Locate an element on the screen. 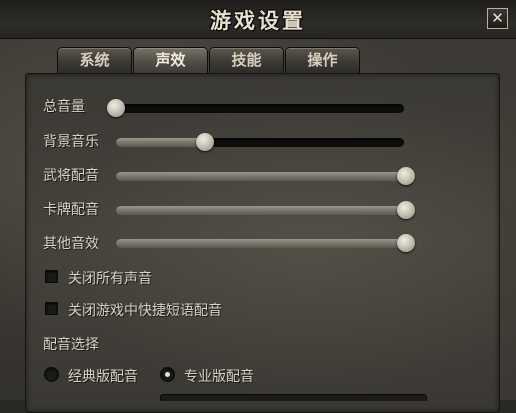 The image size is (516, 413). tab-skills: 技能 is located at coordinates (246, 60).